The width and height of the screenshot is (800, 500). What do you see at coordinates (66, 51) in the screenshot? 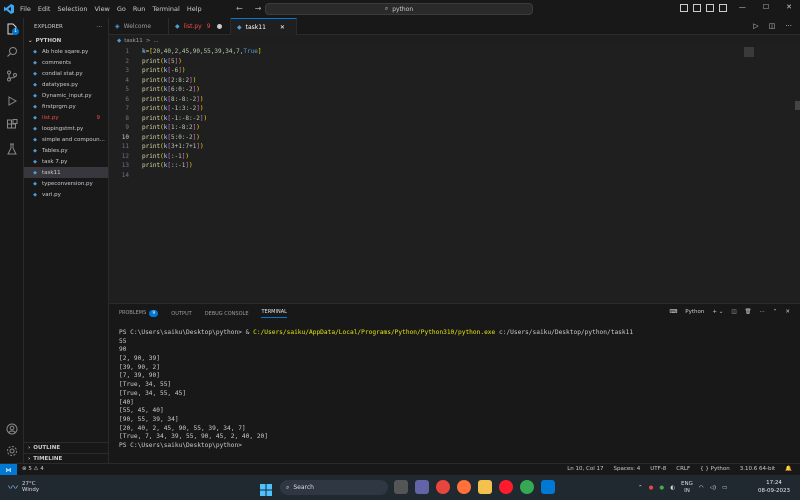
I see `file-item: ◆ Ab hole sqare.py` at bounding box center [66, 51].